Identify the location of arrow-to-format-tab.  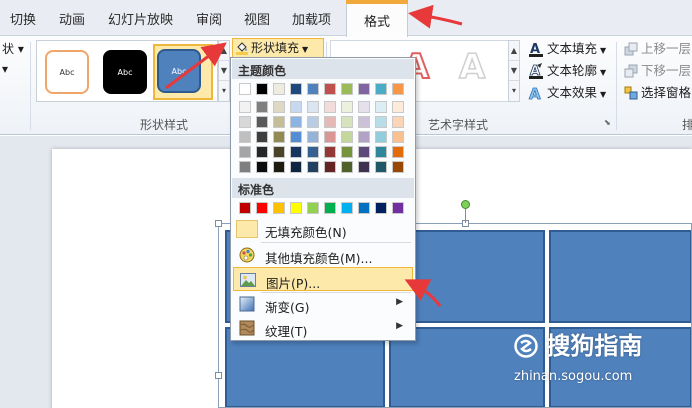
(435, 16).